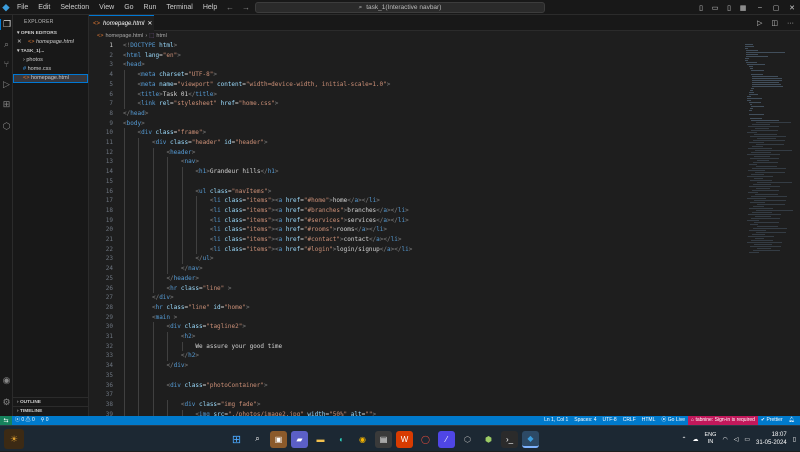 The height and width of the screenshot is (452, 800). Describe the element at coordinates (446, 439) in the screenshot. I see `app-icon: ⁄` at that location.